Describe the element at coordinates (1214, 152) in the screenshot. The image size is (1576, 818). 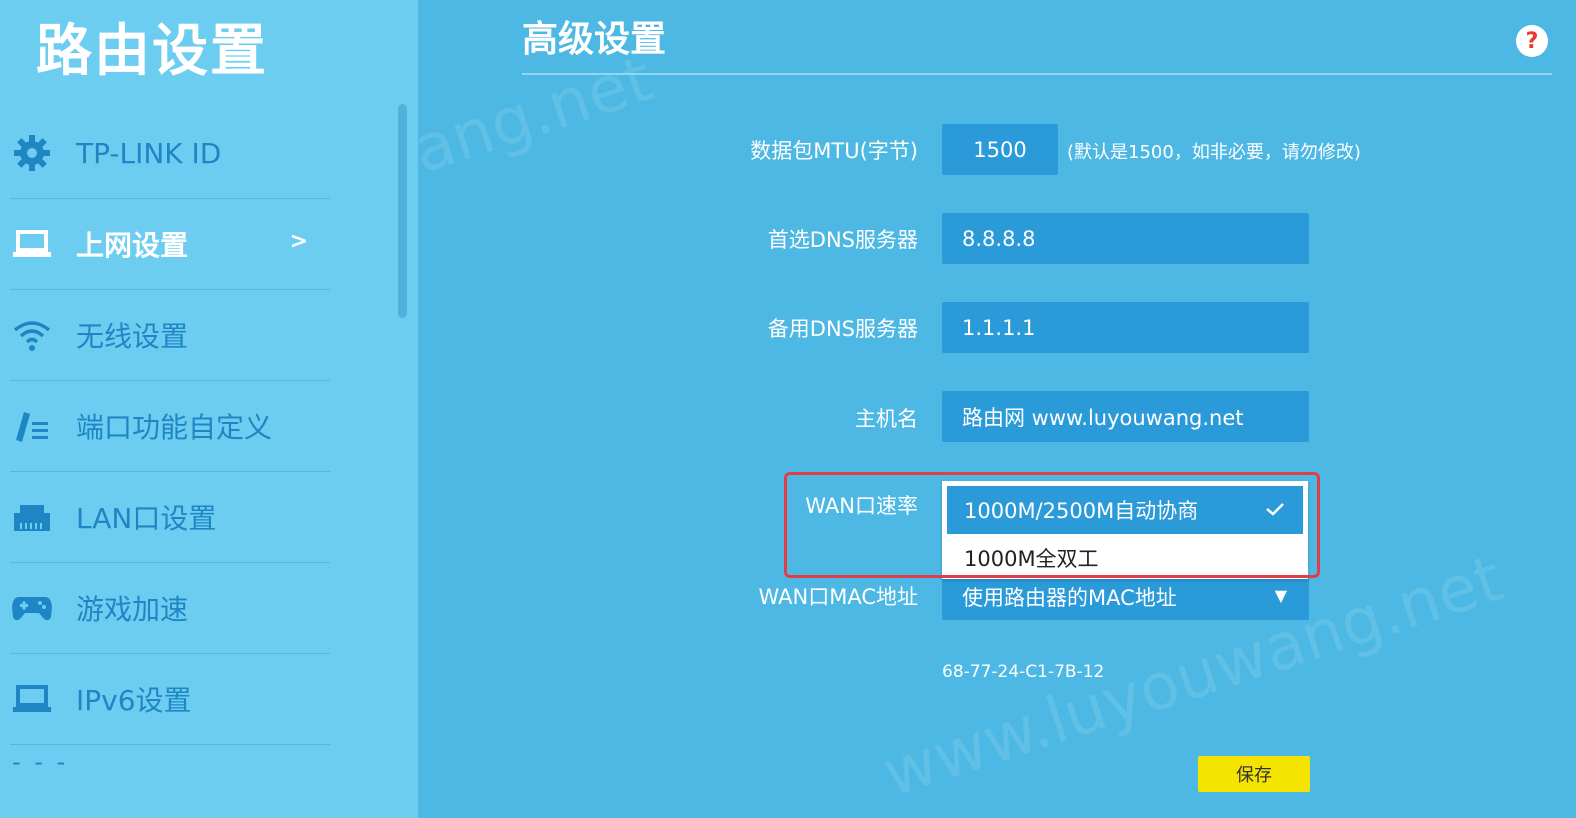
I see `mtu-hint: (默认是1500，如非必要，请勿修改)` at that location.